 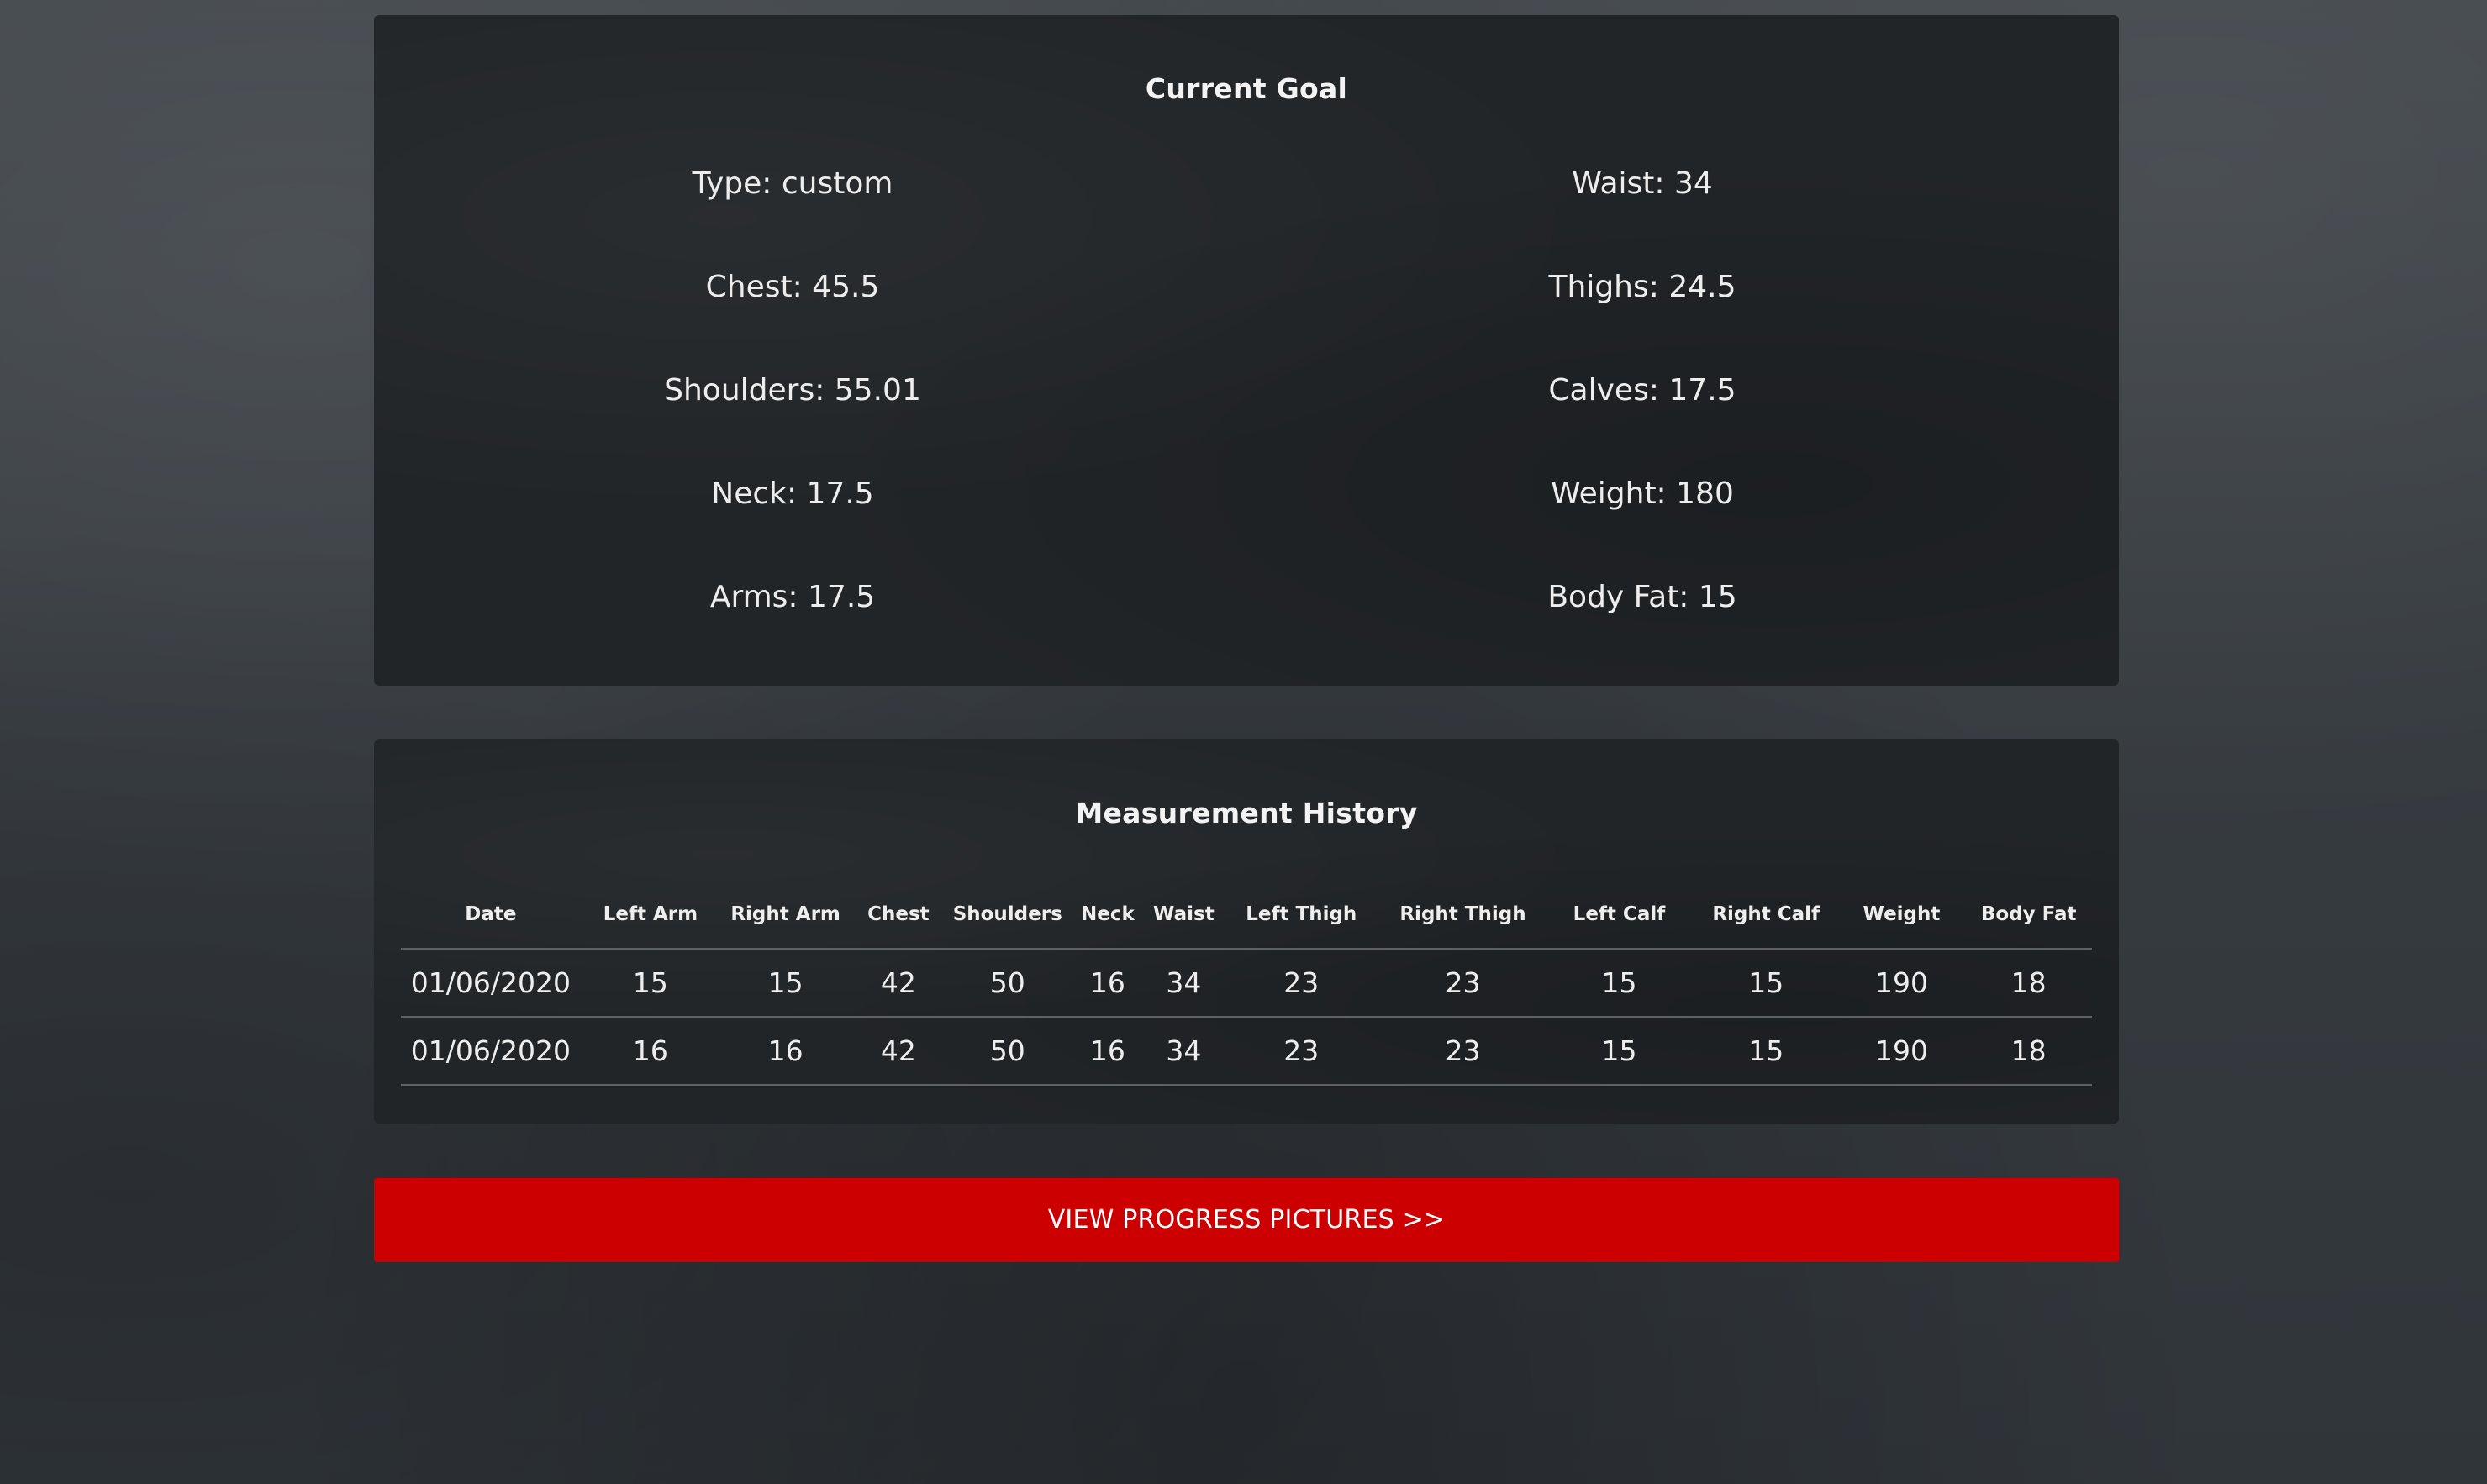 I want to click on goal-calves: Calves: 17.5, so click(x=1642, y=390).